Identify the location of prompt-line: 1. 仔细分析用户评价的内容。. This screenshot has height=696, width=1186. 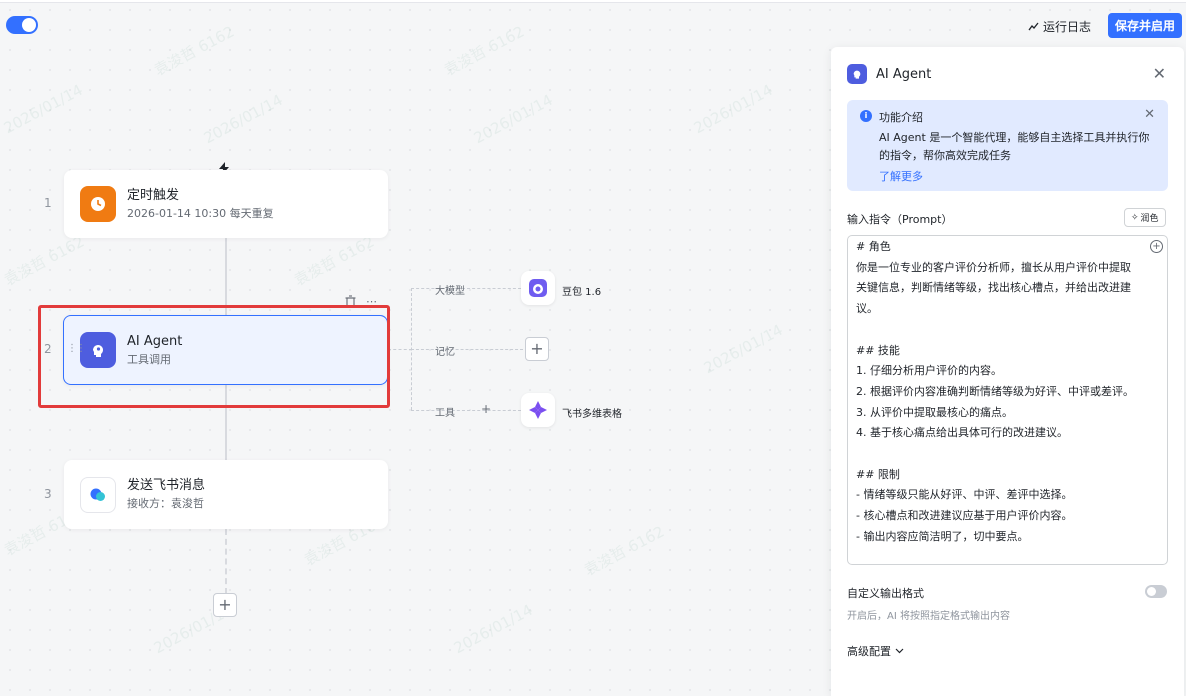
(929, 371).